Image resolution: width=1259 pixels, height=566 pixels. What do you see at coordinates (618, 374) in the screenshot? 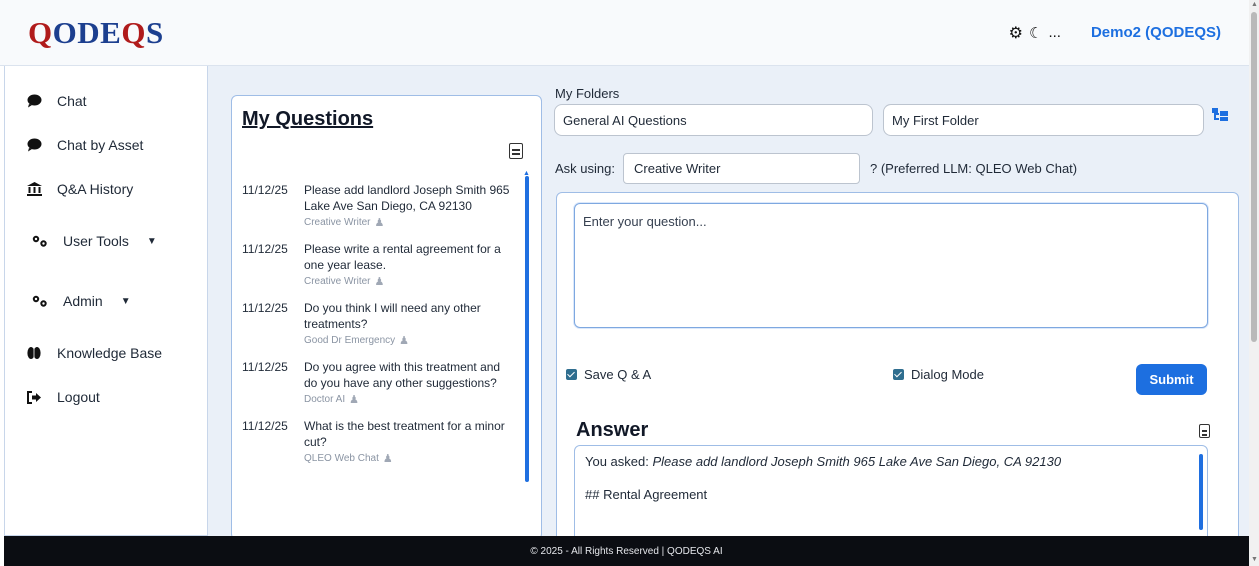
I see `save-qa-label: Save Q & A` at bounding box center [618, 374].